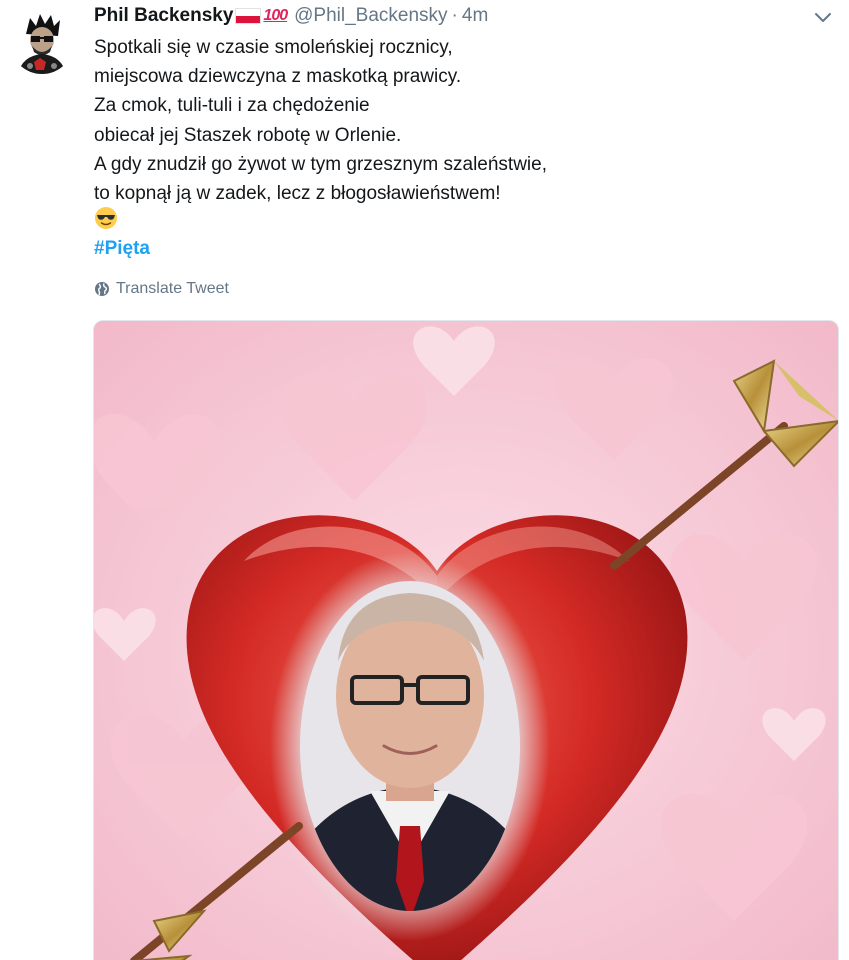 The width and height of the screenshot is (849, 960). I want to click on hundred-points-icon: 100, so click(275, 15).